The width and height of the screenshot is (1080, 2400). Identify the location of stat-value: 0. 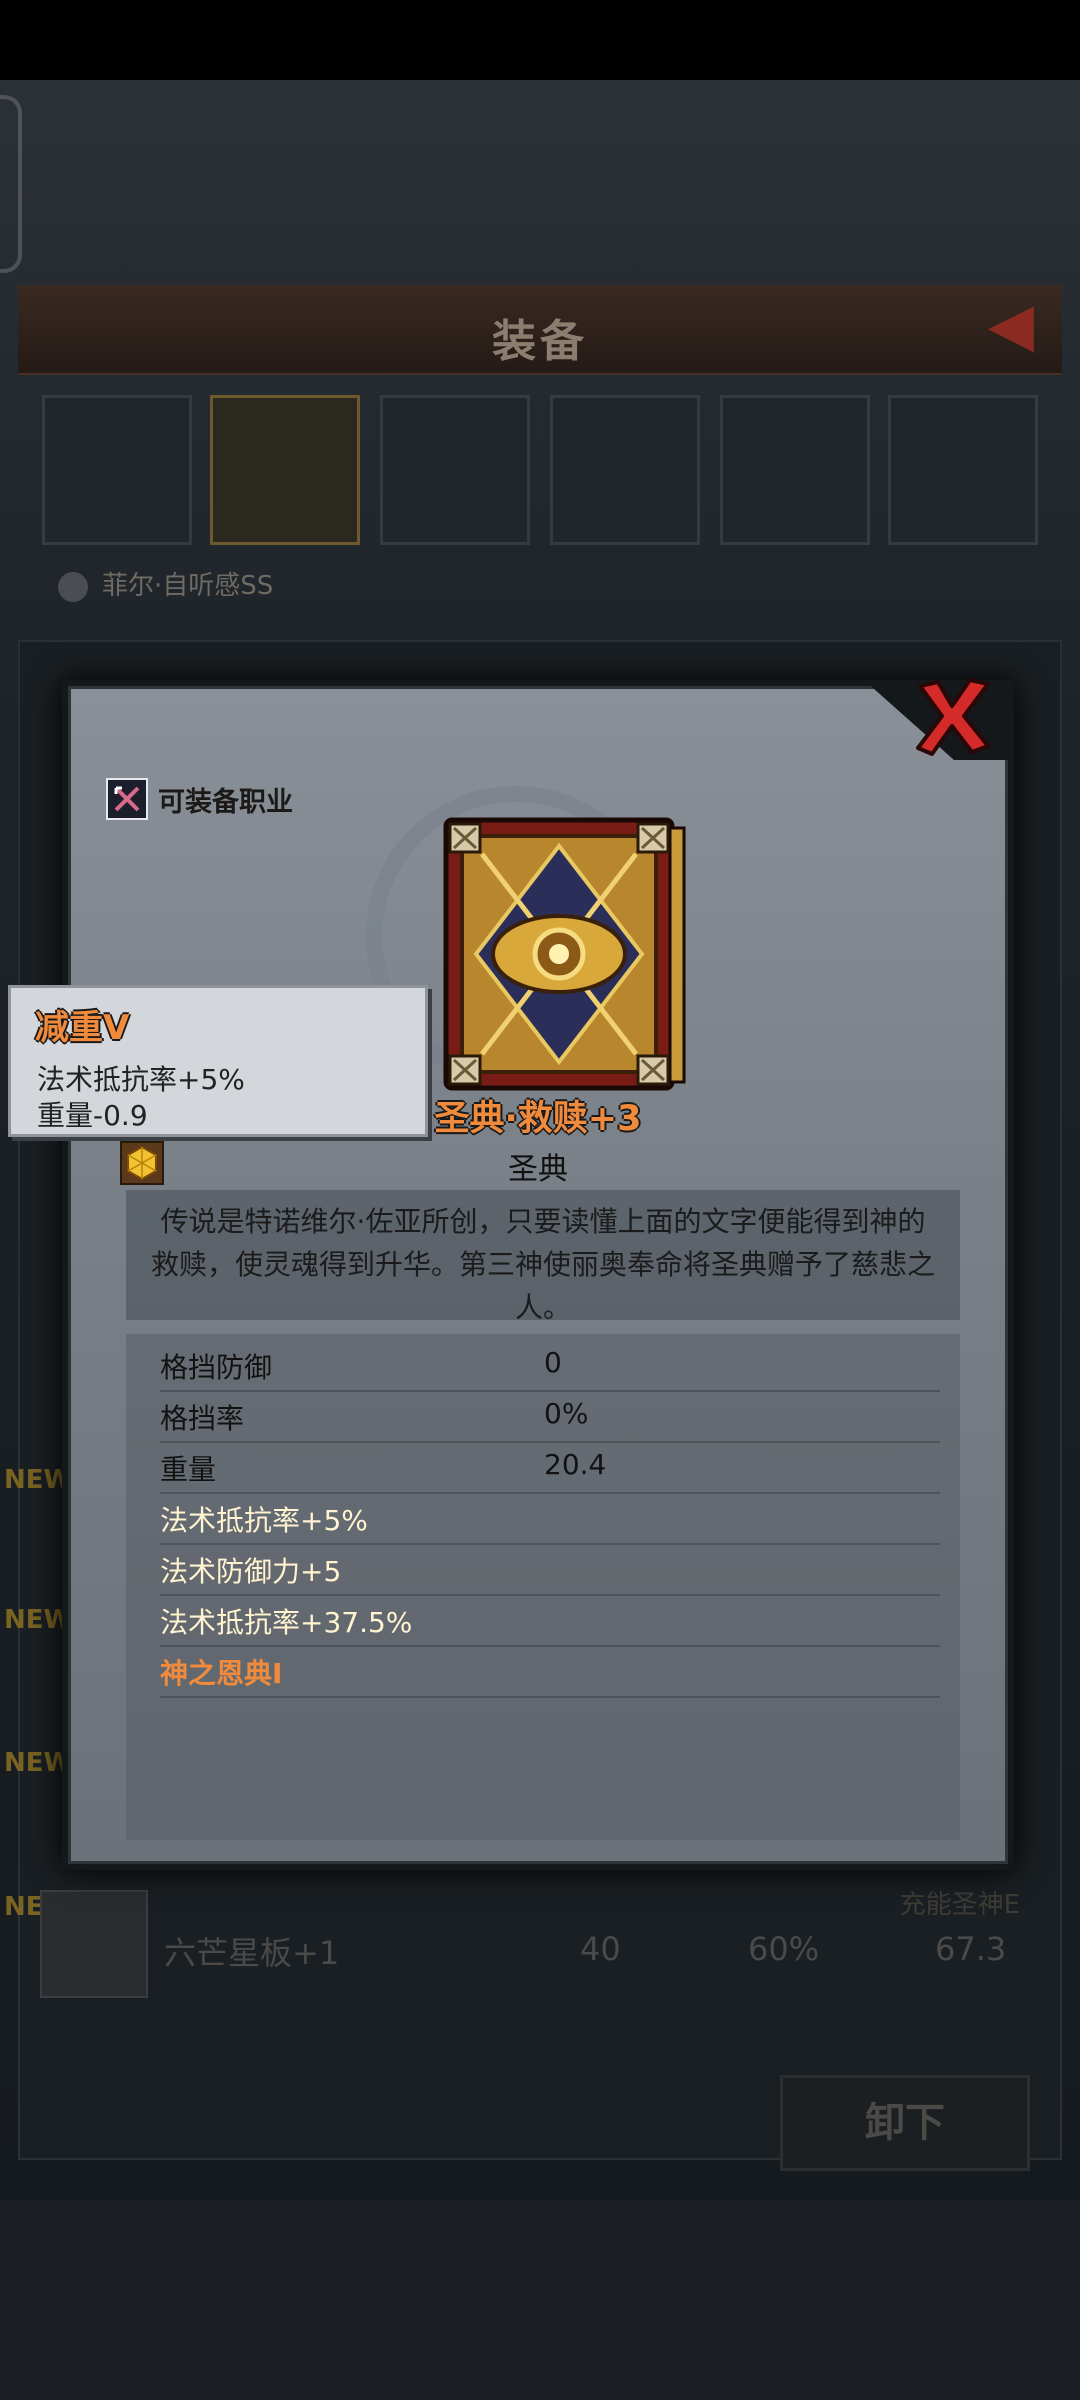
(553, 1362).